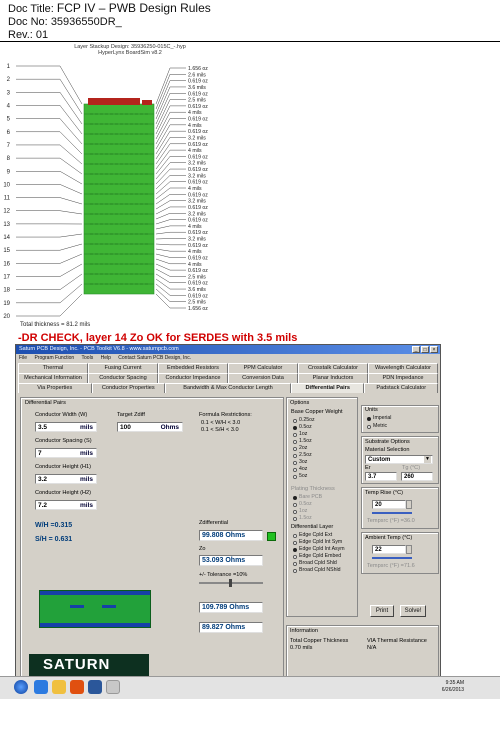 The height and width of the screenshot is (729, 500). Describe the element at coordinates (66, 427) in the screenshot. I see `conductor-width-input: 3.5 mils` at that location.